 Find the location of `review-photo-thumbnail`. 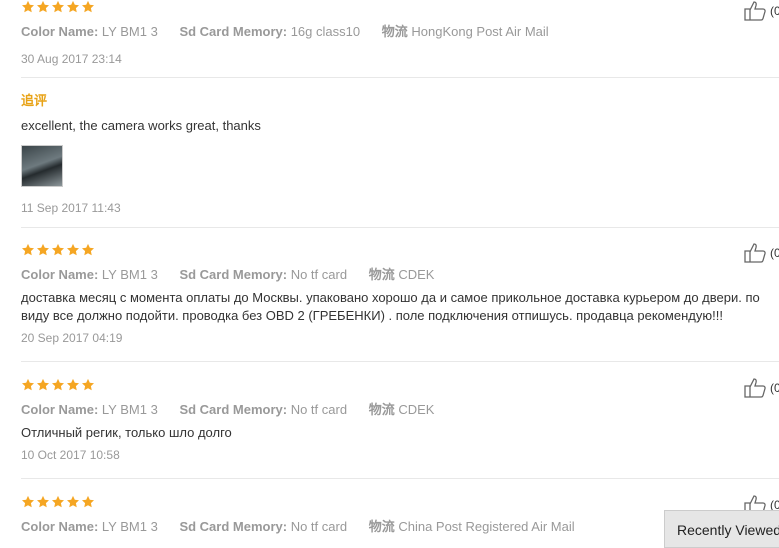

review-photo-thumbnail is located at coordinates (42, 166).